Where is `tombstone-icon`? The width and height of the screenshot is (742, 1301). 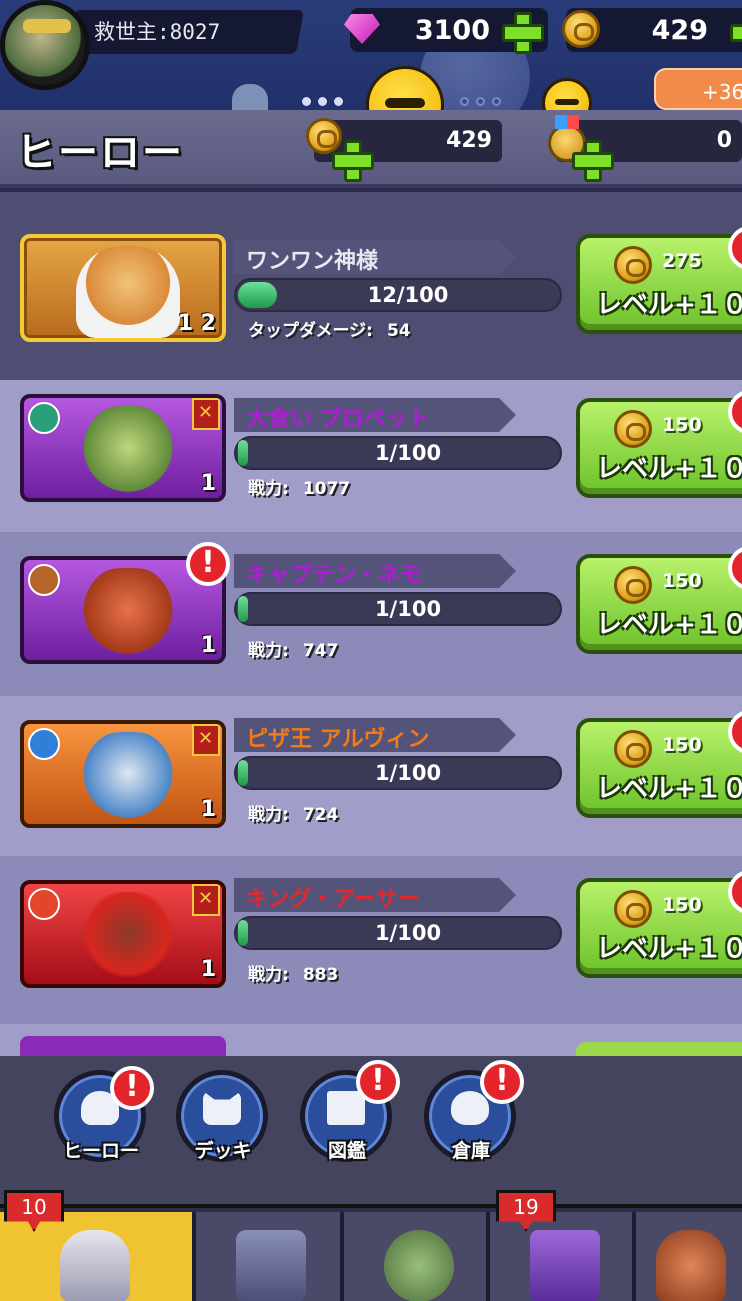 tombstone-icon is located at coordinates (250, 97).